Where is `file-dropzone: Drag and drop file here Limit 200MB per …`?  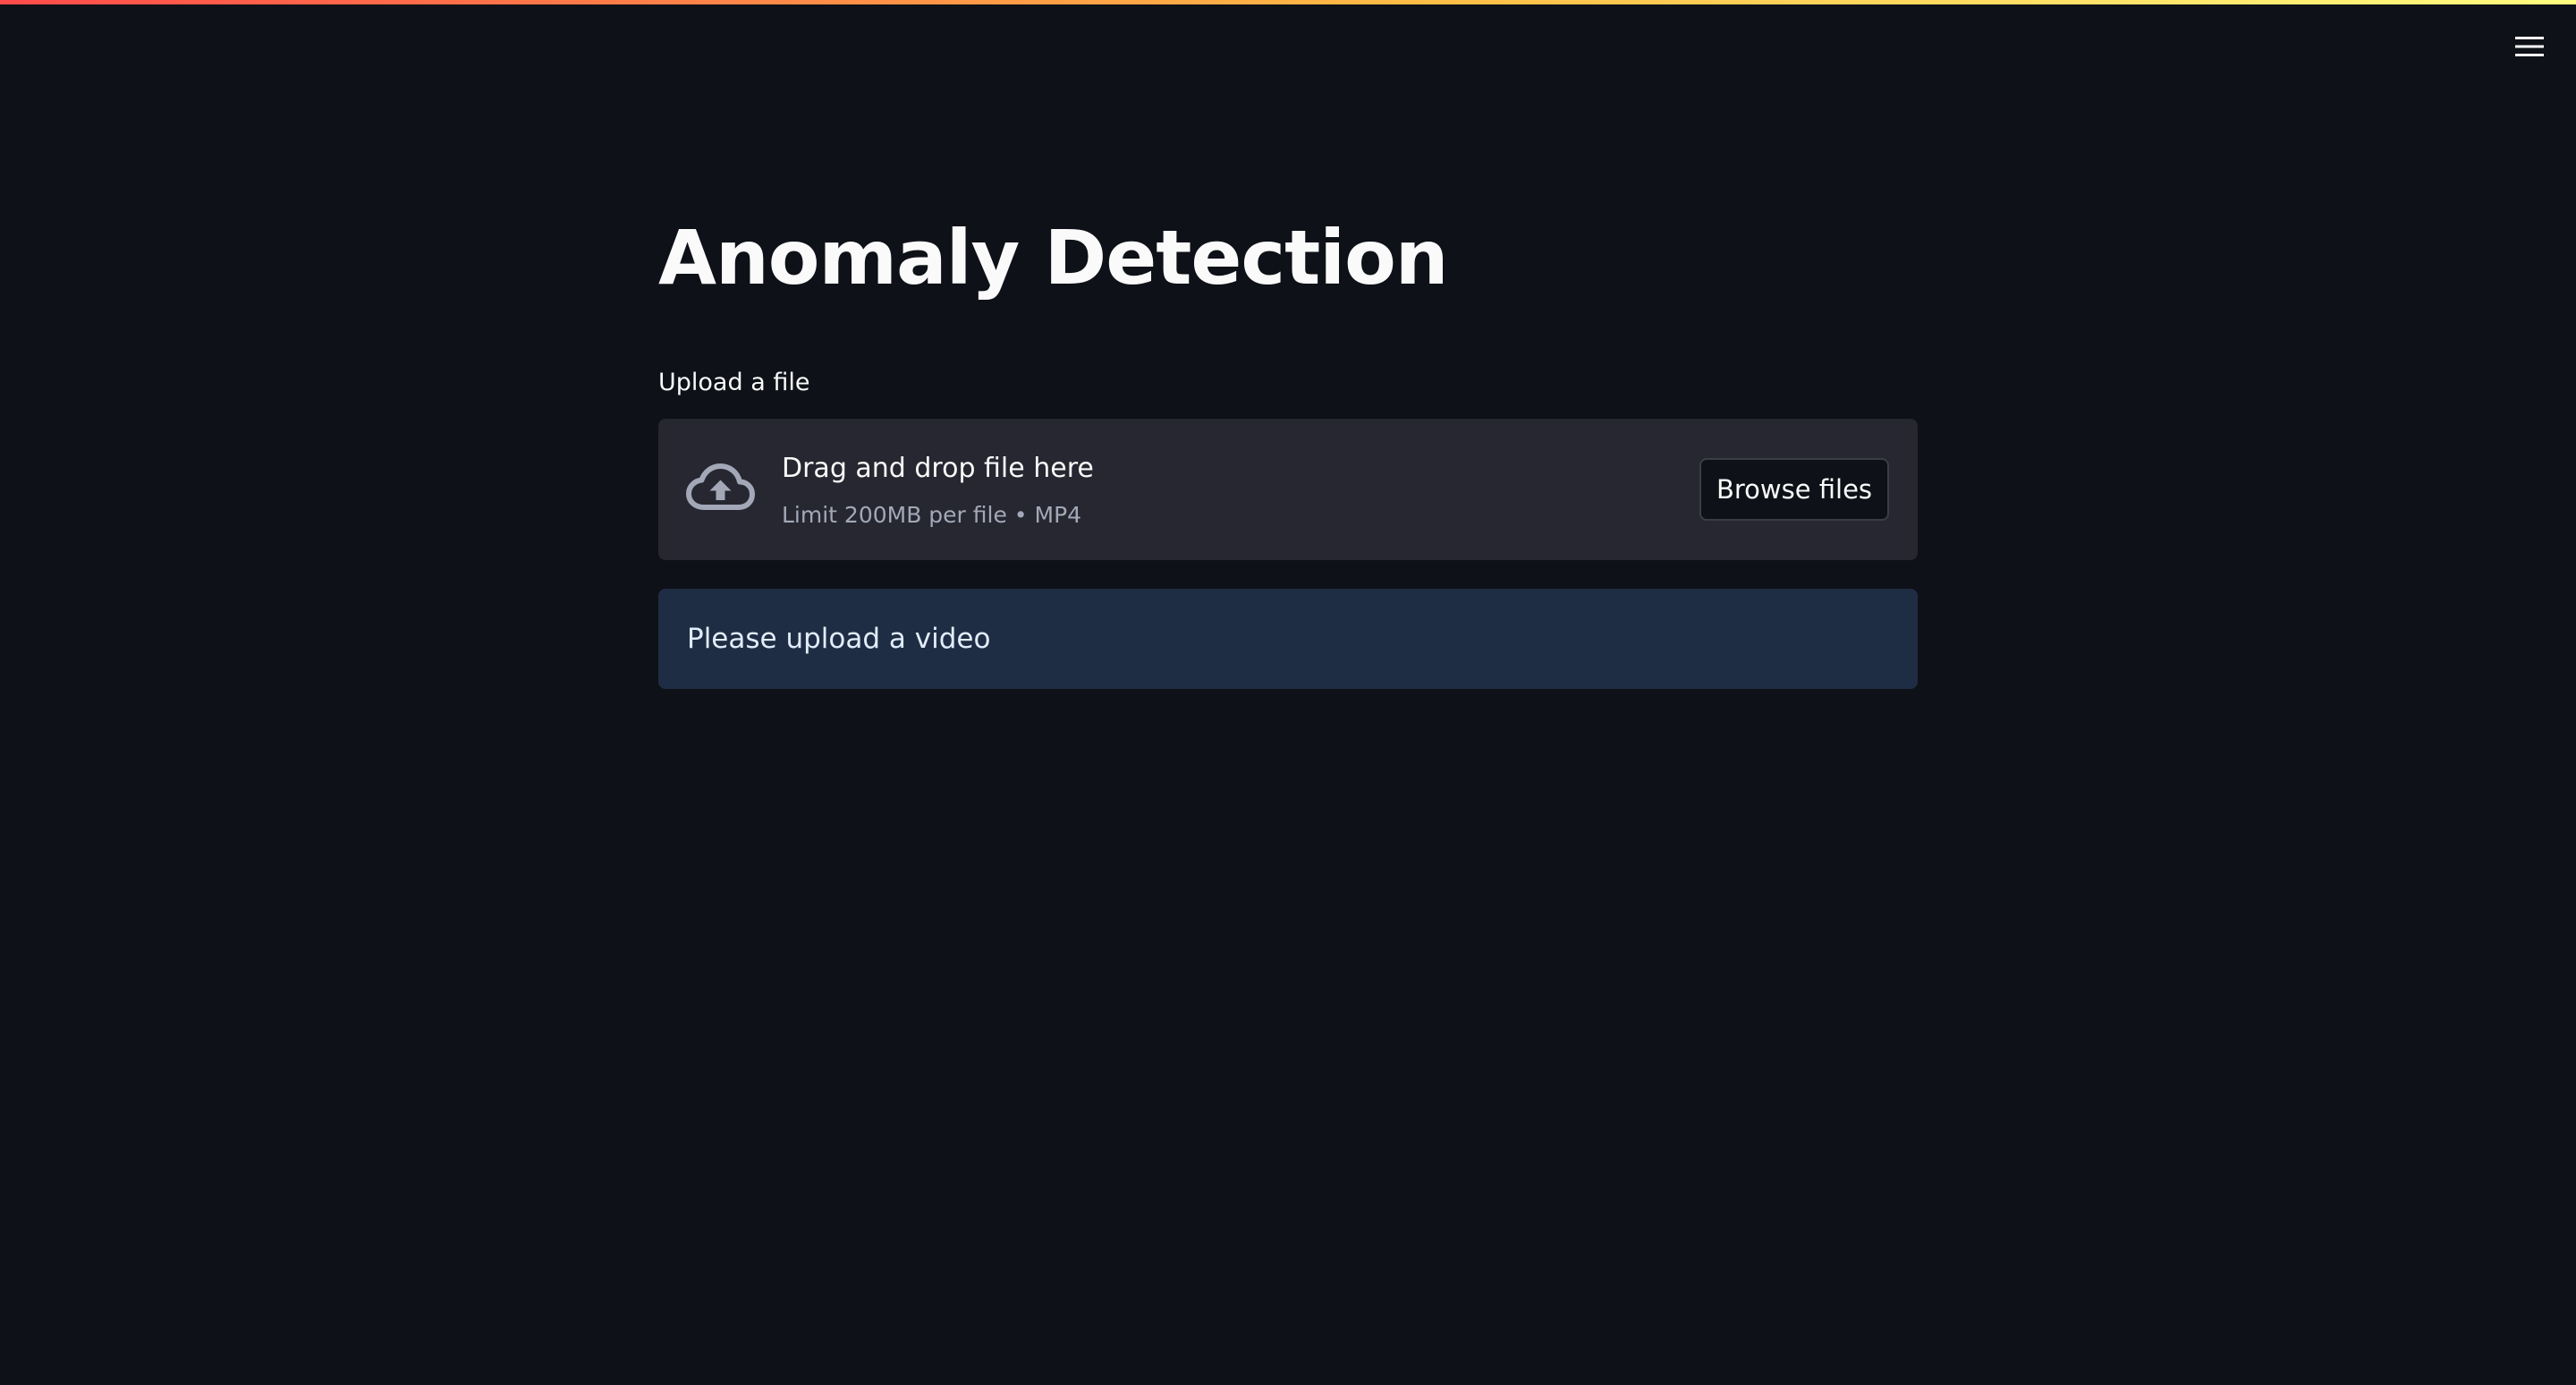
file-dropzone: Drag and drop file here Limit 200MB per … is located at coordinates (1288, 489).